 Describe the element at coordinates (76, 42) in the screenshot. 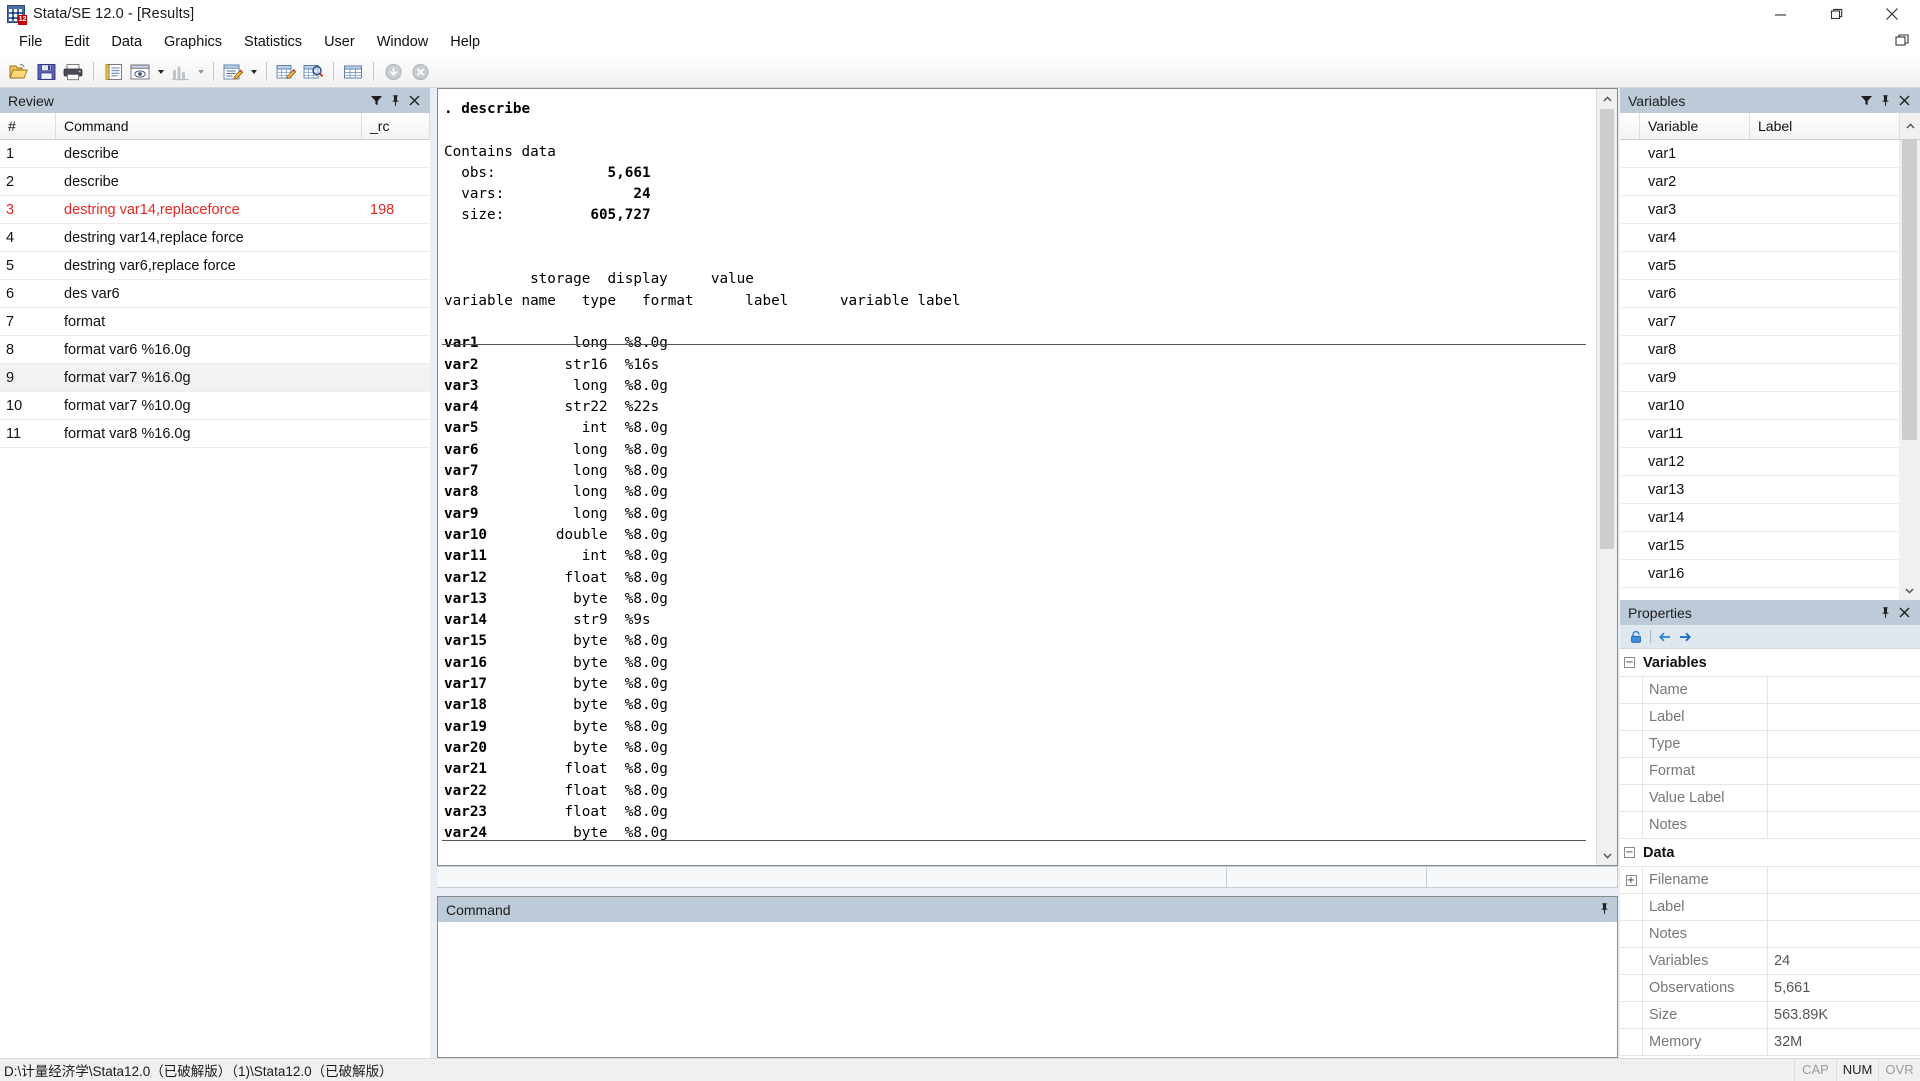

I see `menu-edit: Edit` at that location.